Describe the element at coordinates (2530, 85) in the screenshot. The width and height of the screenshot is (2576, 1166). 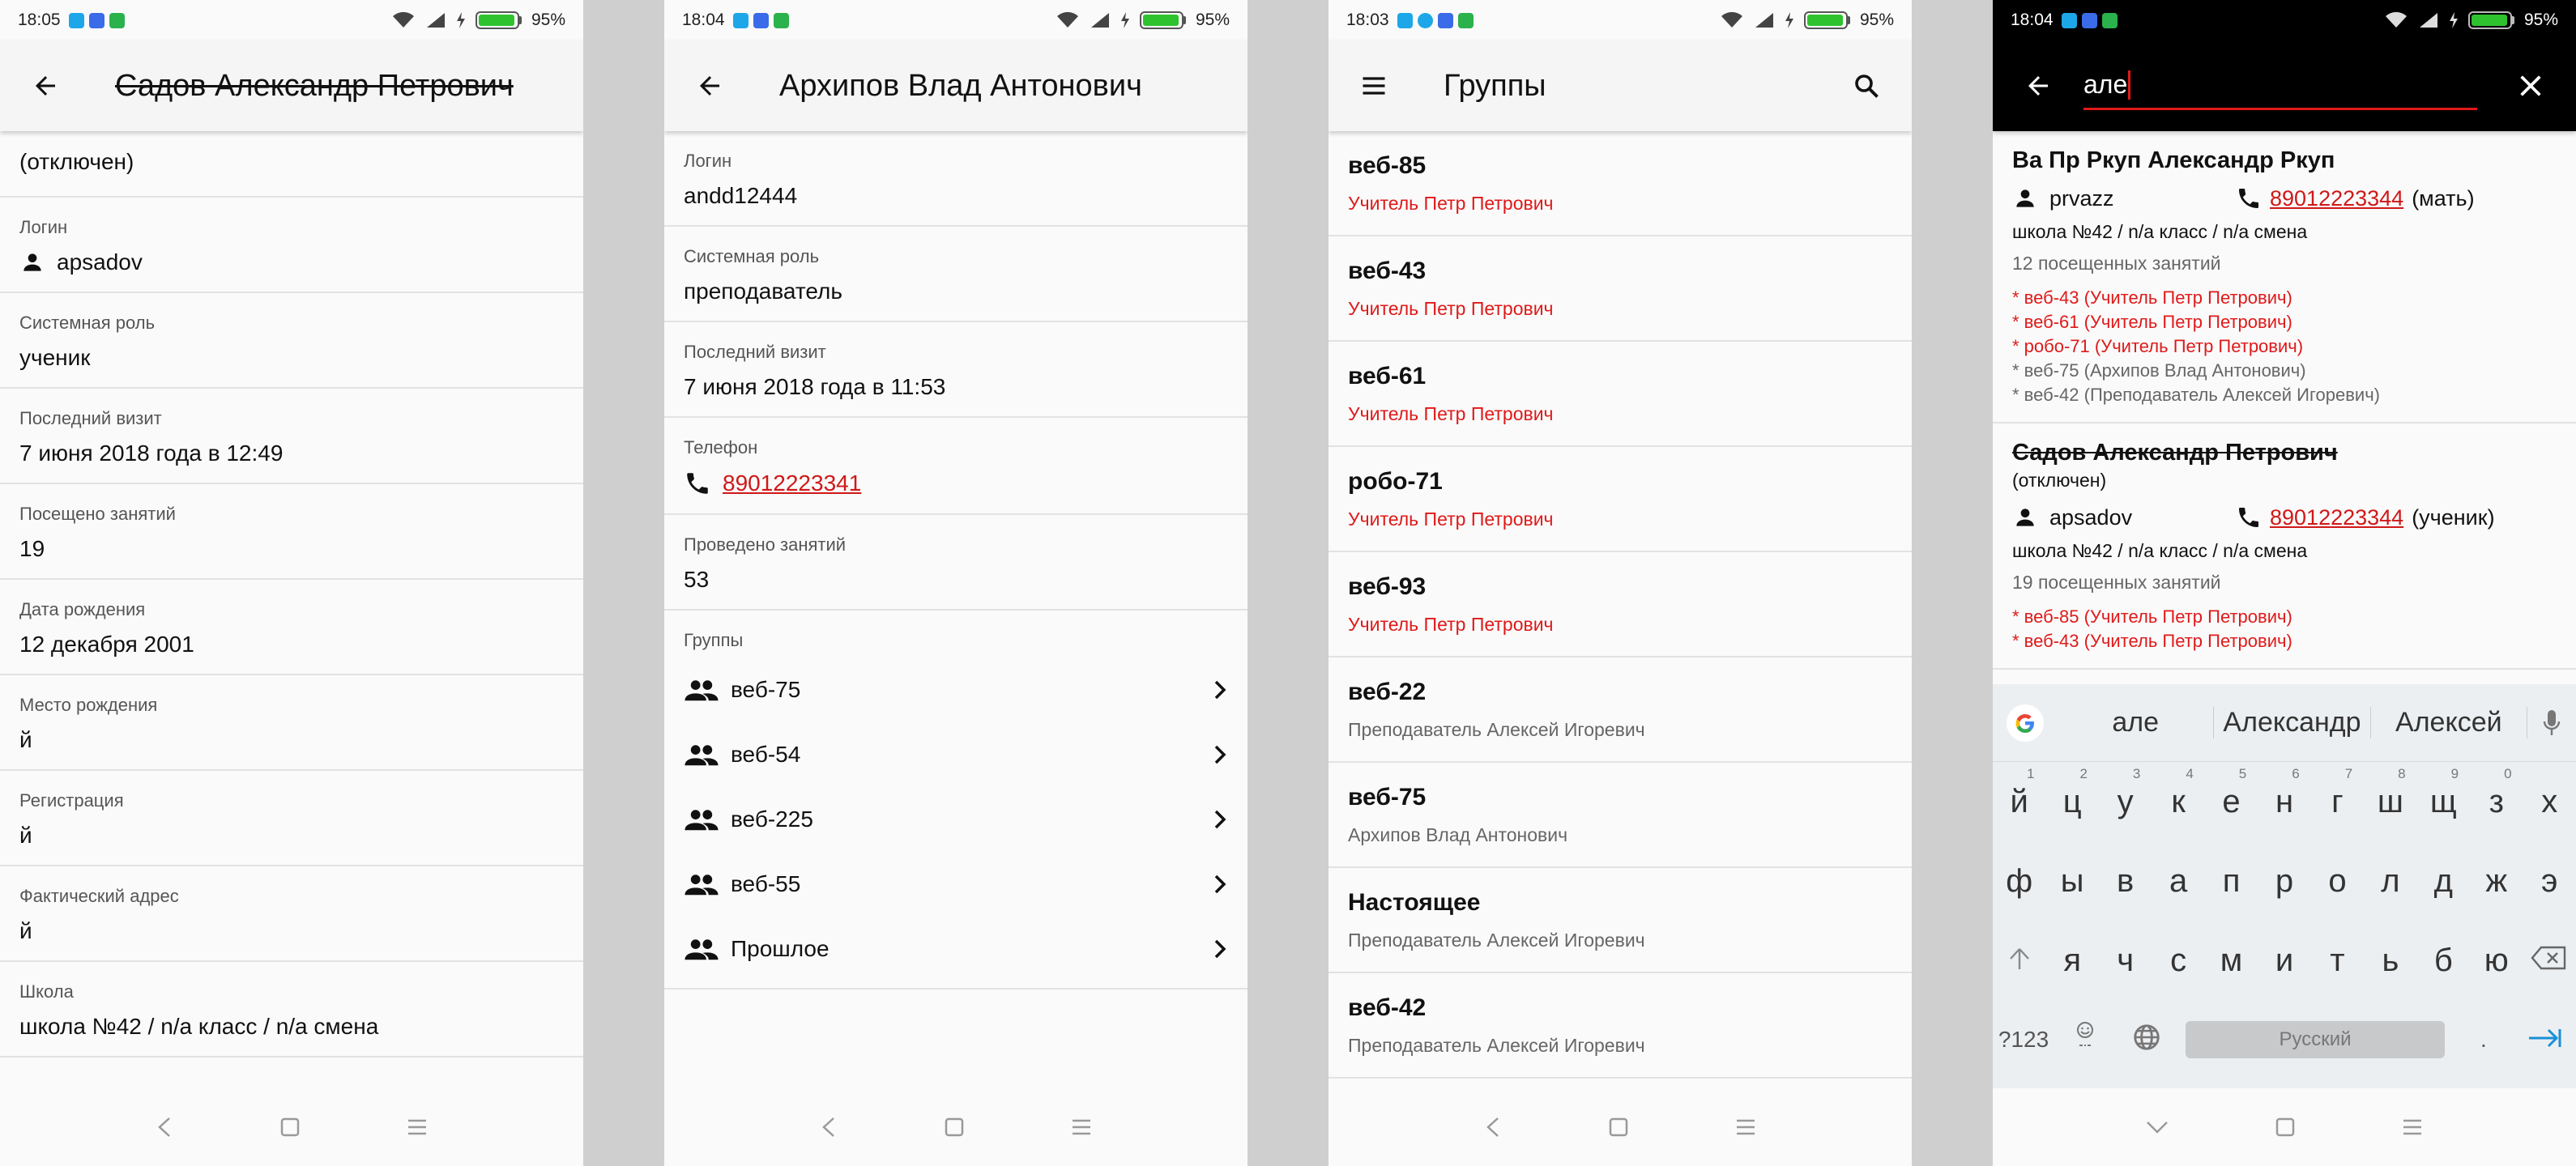
I see `clear-search-button` at that location.